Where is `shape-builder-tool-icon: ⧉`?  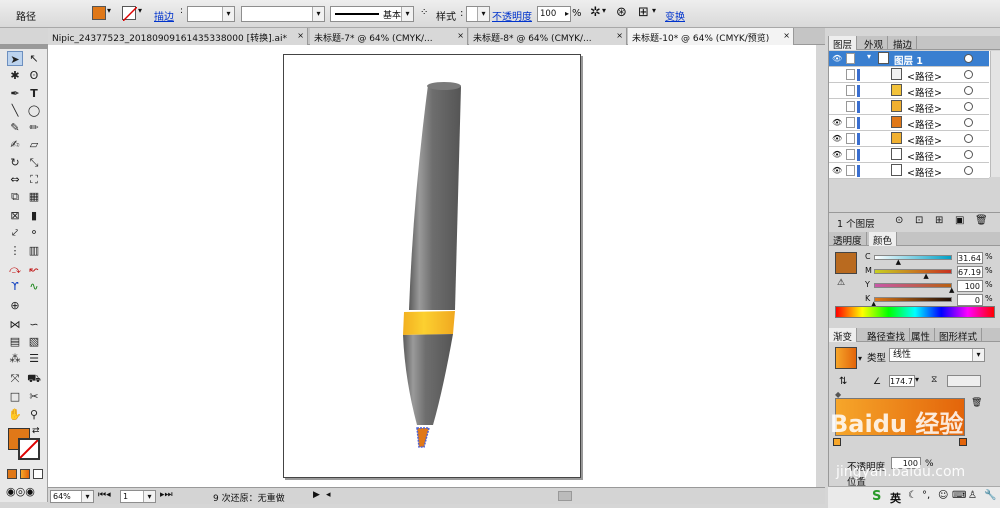 shape-builder-tool-icon: ⧉ is located at coordinates (15, 196).